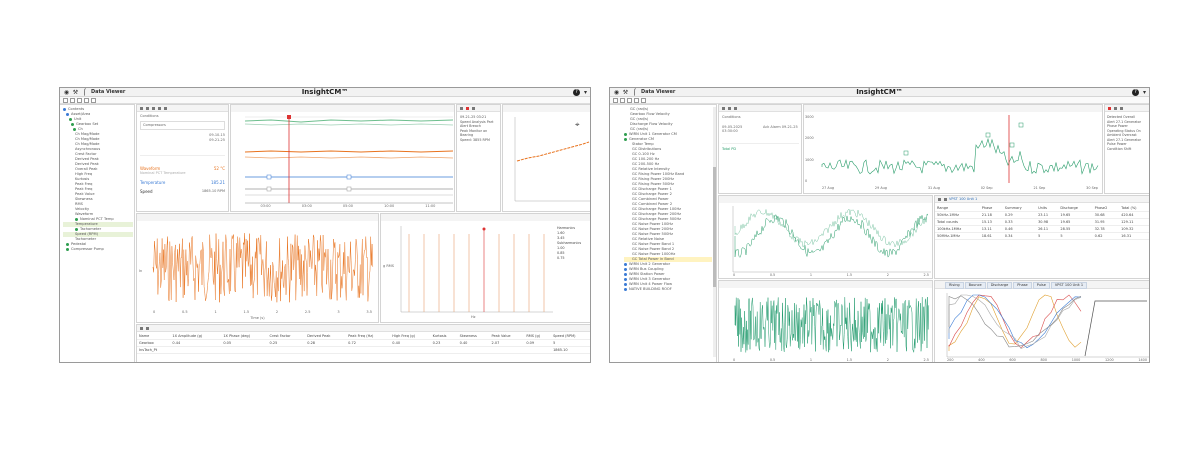 Image resolution: width=1200 pixels, height=450 pixels. What do you see at coordinates (182, 125) in the screenshot?
I see `conditions-row: Compressors` at bounding box center [182, 125].